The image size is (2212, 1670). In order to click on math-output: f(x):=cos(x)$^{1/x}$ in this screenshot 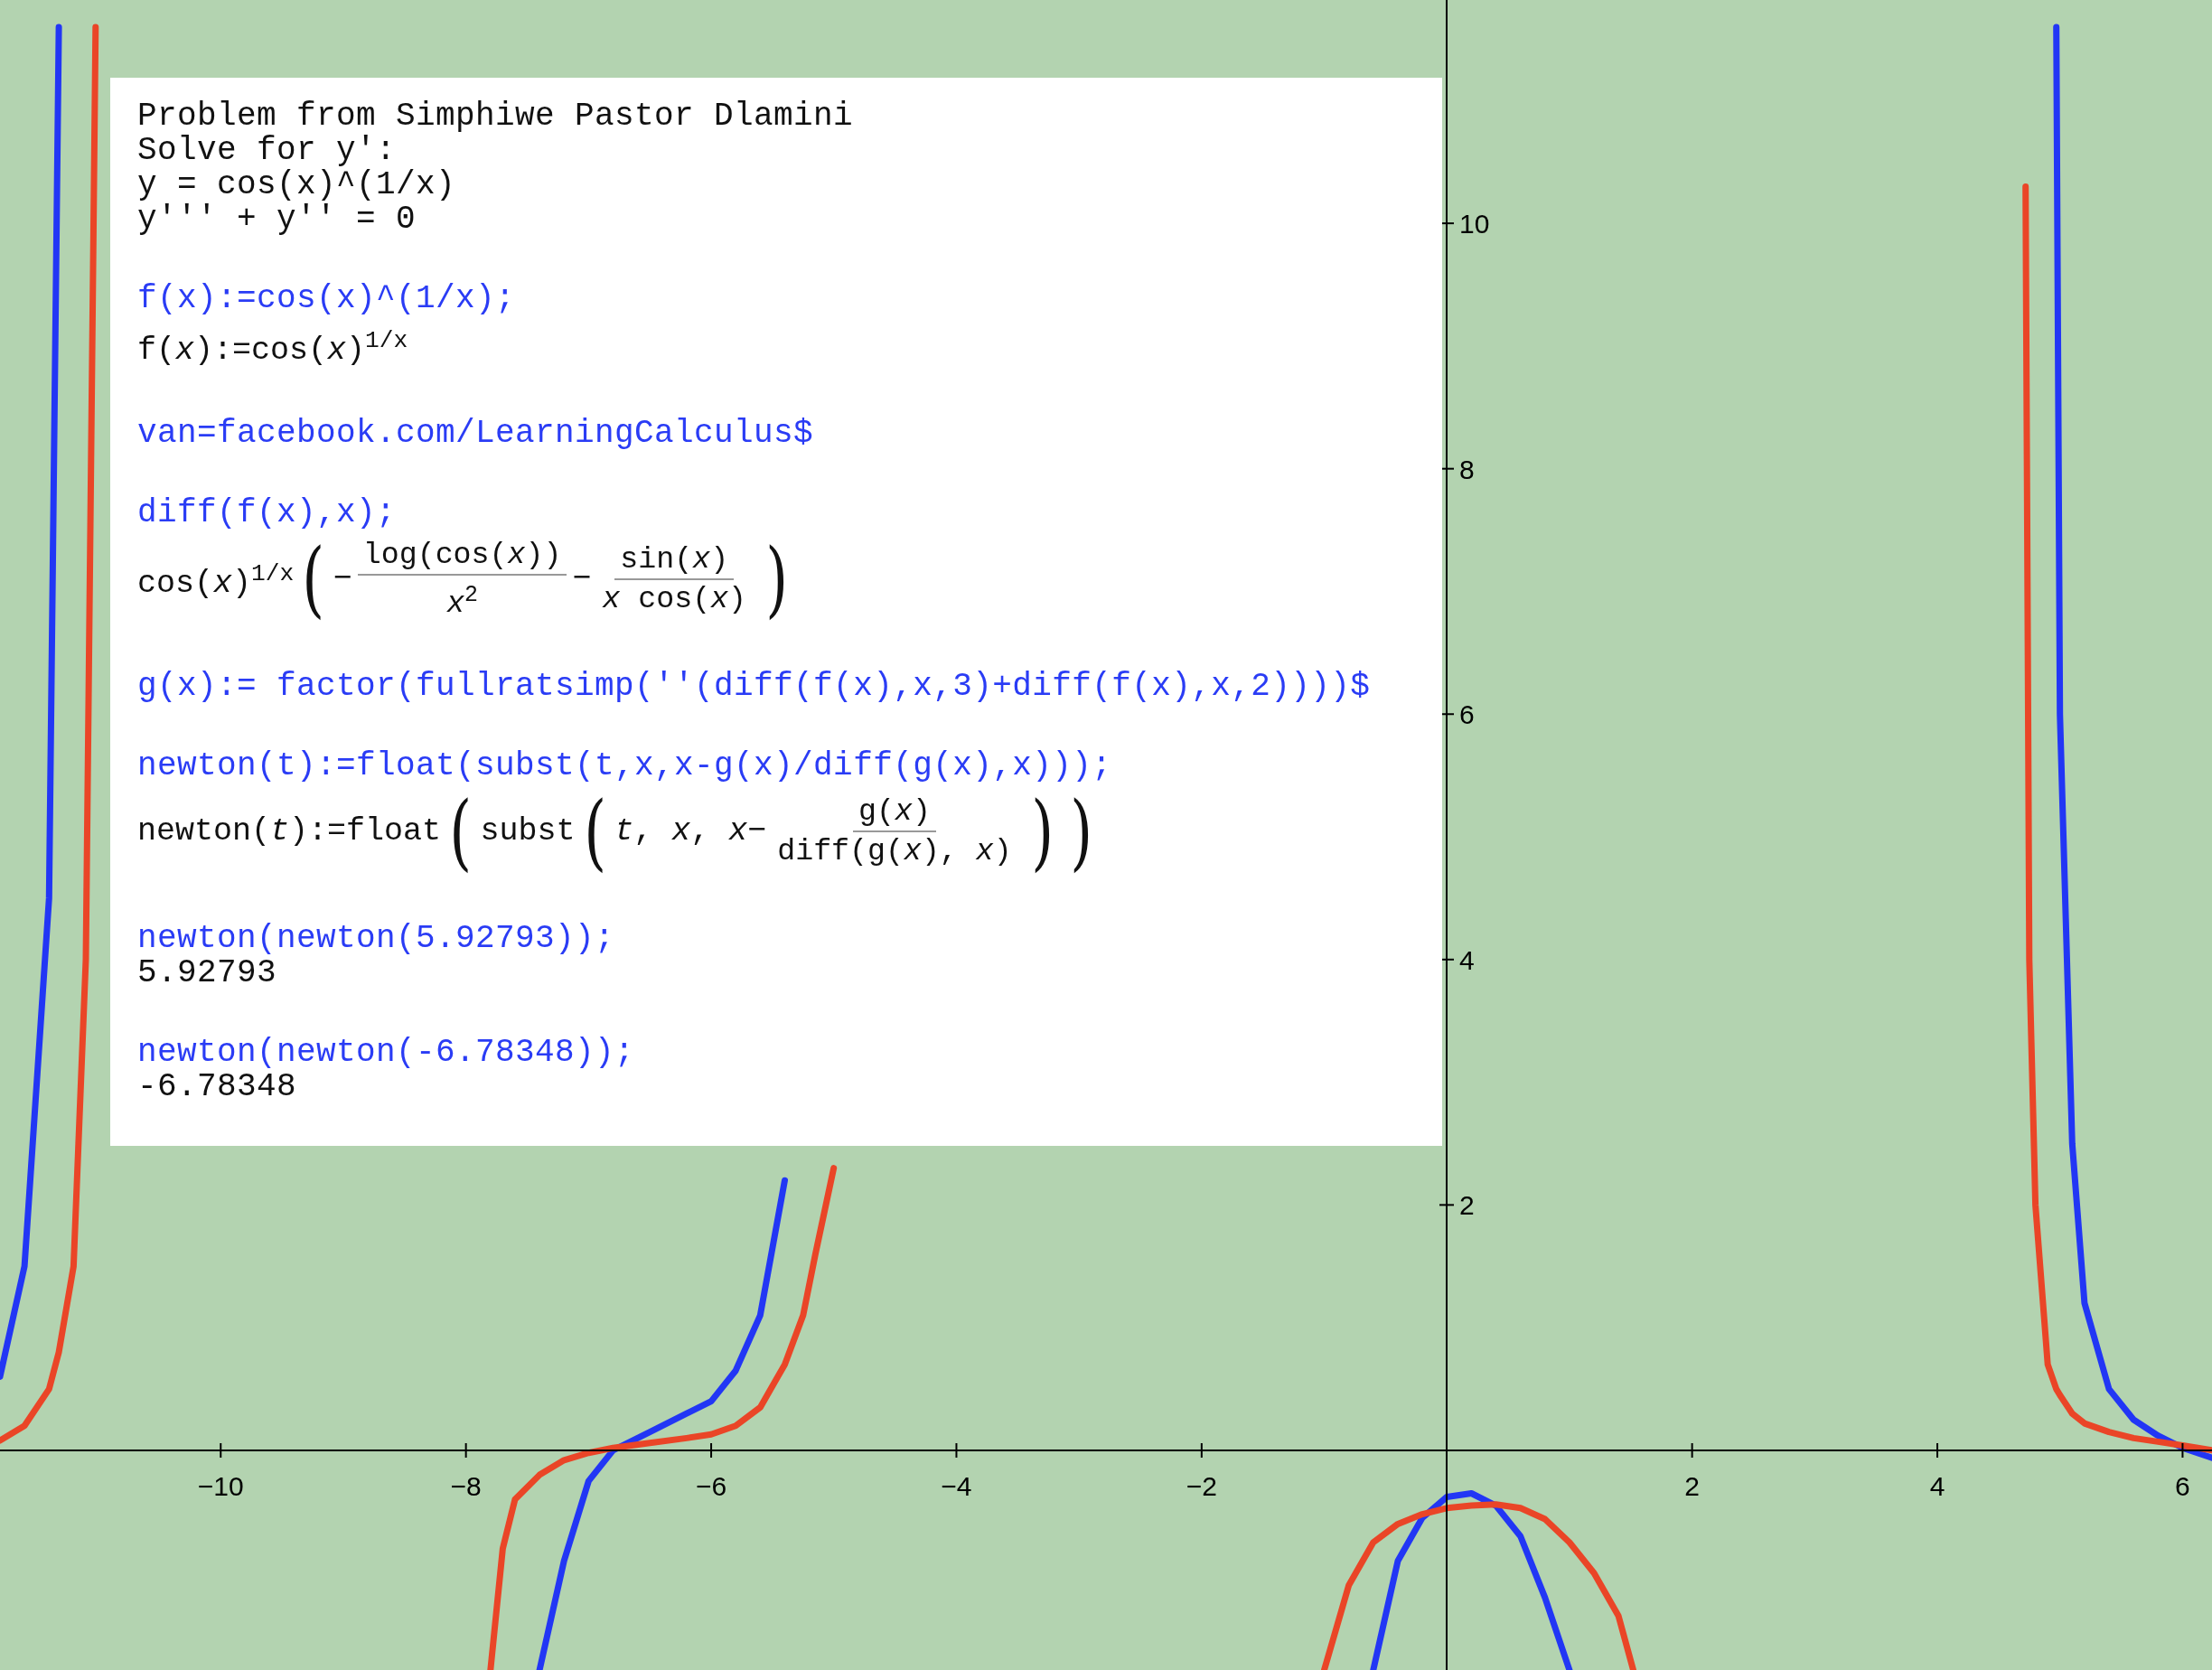, I will do `click(272, 347)`.